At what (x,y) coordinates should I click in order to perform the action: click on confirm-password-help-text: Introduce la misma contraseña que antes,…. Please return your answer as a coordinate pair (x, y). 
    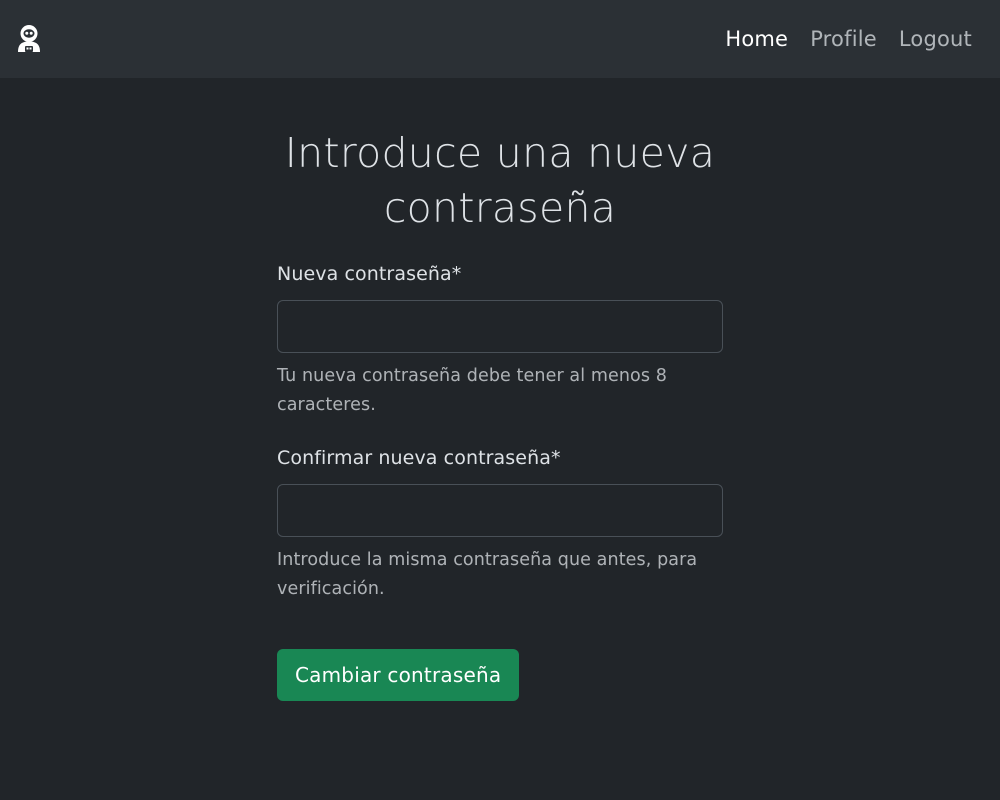
    Looking at the image, I should click on (487, 574).